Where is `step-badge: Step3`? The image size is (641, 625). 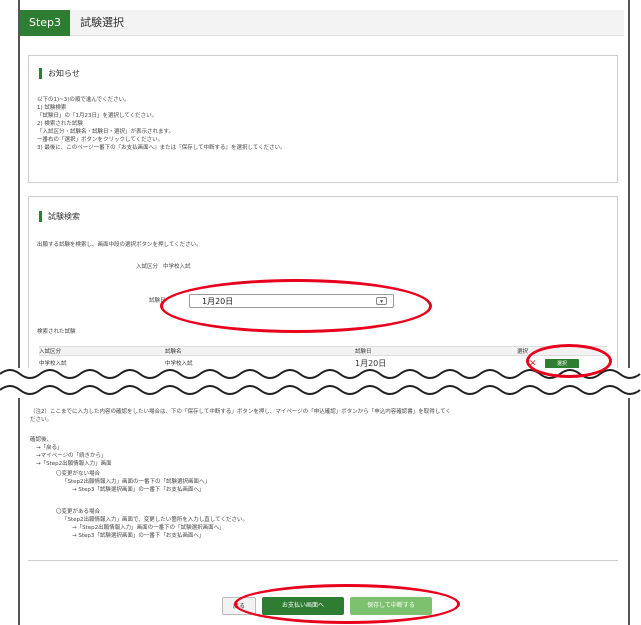
step-badge: Step3 is located at coordinates (45, 23).